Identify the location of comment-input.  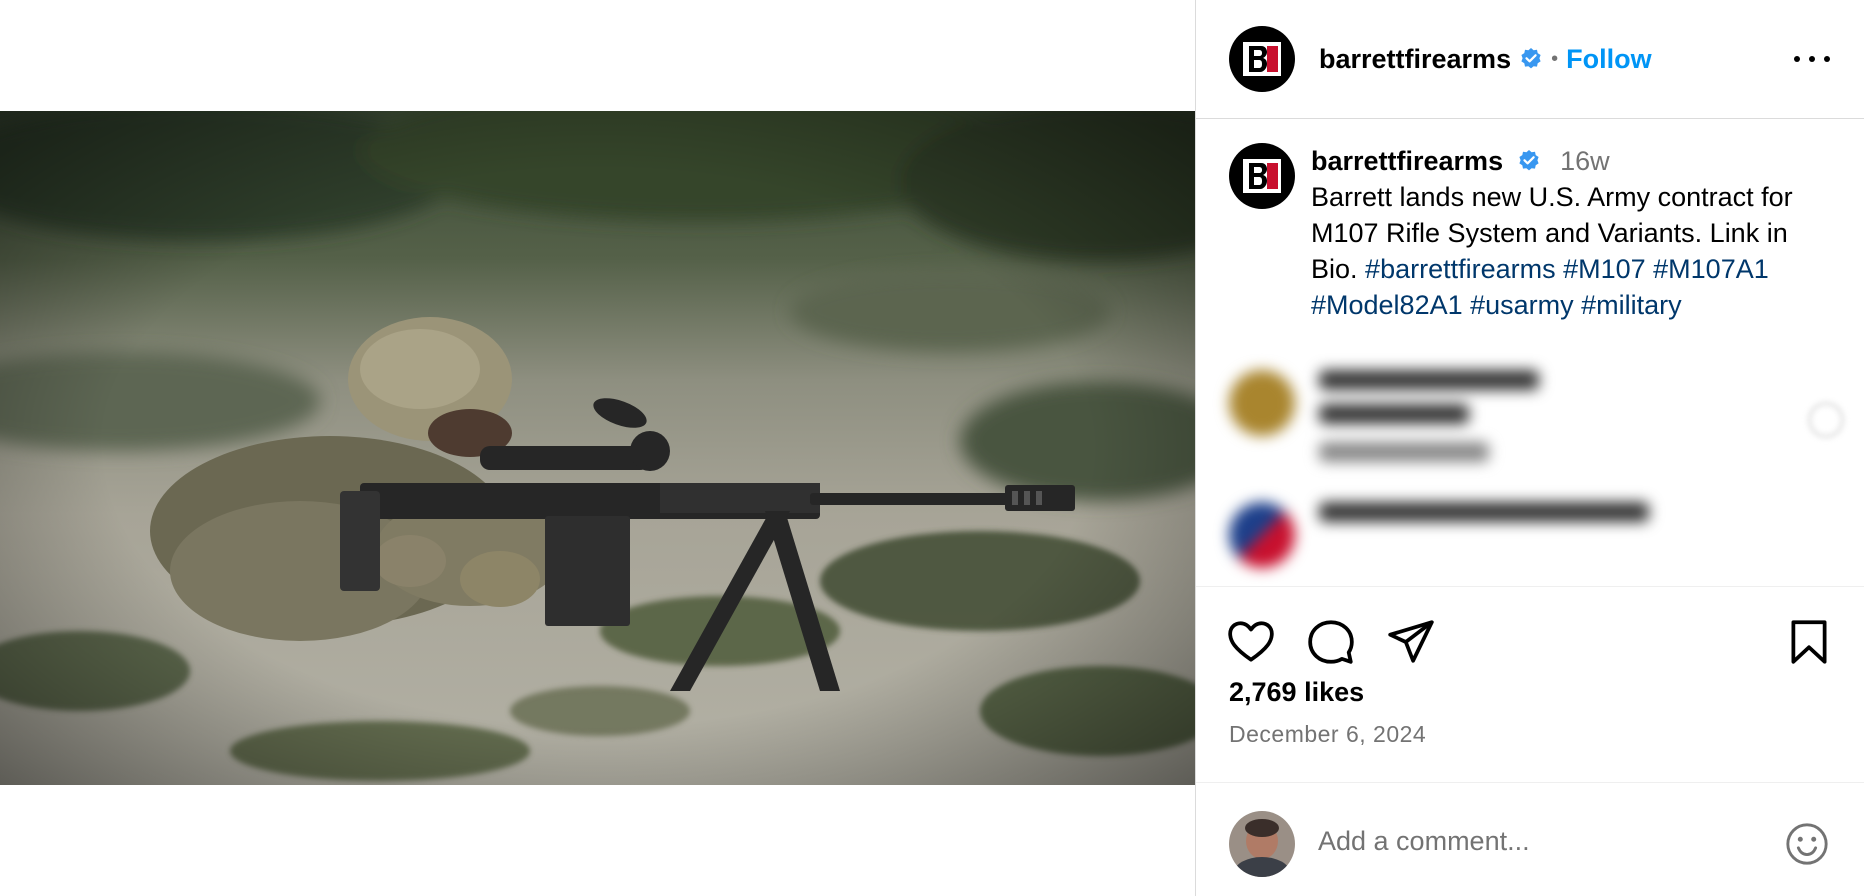
(1528, 841).